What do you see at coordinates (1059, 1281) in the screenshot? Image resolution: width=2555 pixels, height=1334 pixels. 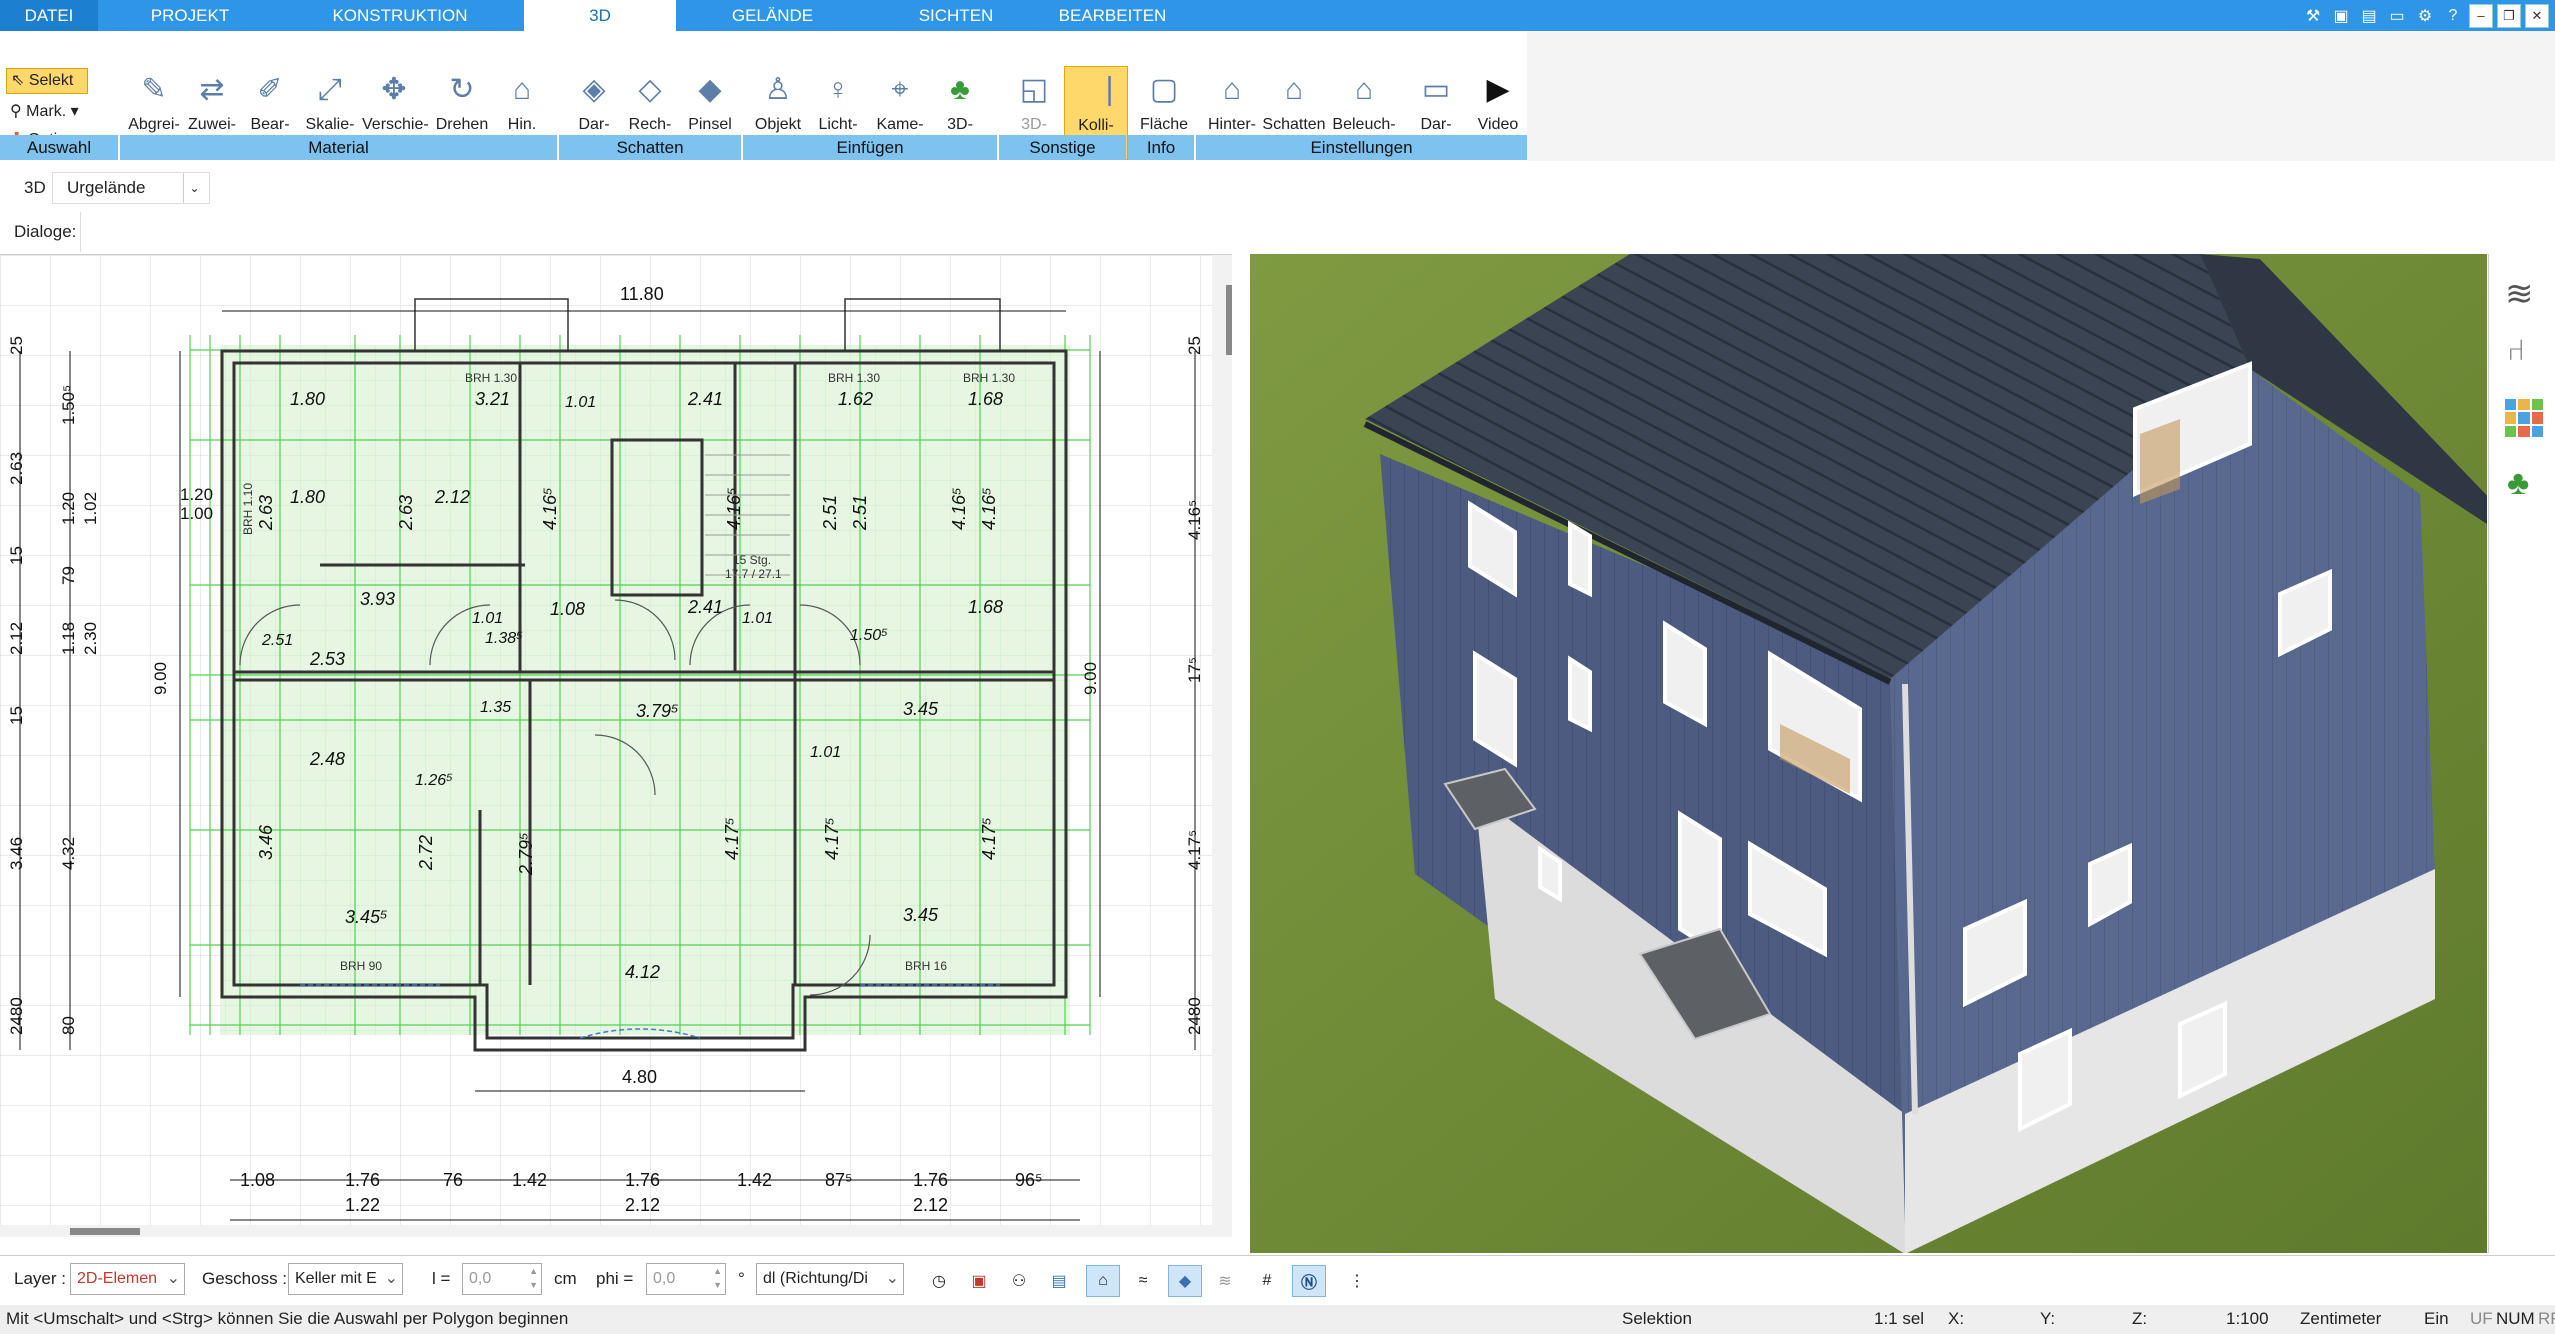 I see `layers-tool-icon: ▤` at bounding box center [1059, 1281].